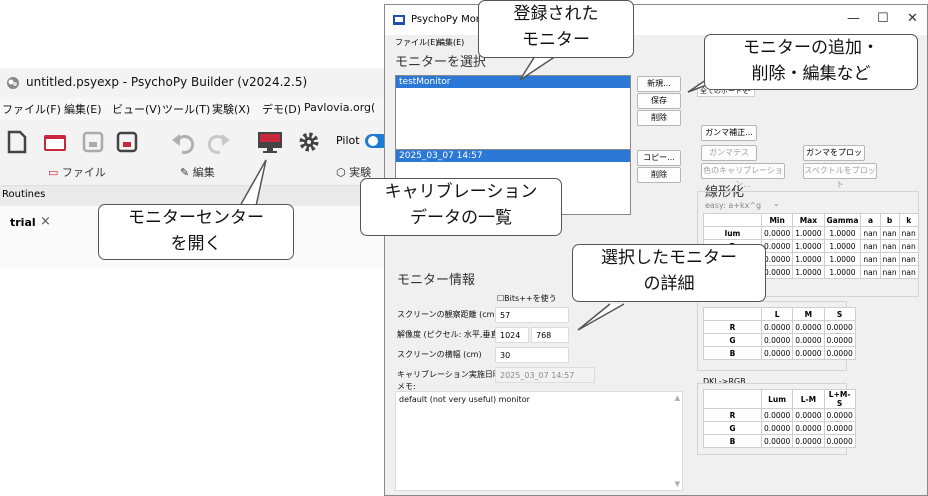  Describe the element at coordinates (512, 335) in the screenshot. I see `resolution-width-field: 1024` at that location.